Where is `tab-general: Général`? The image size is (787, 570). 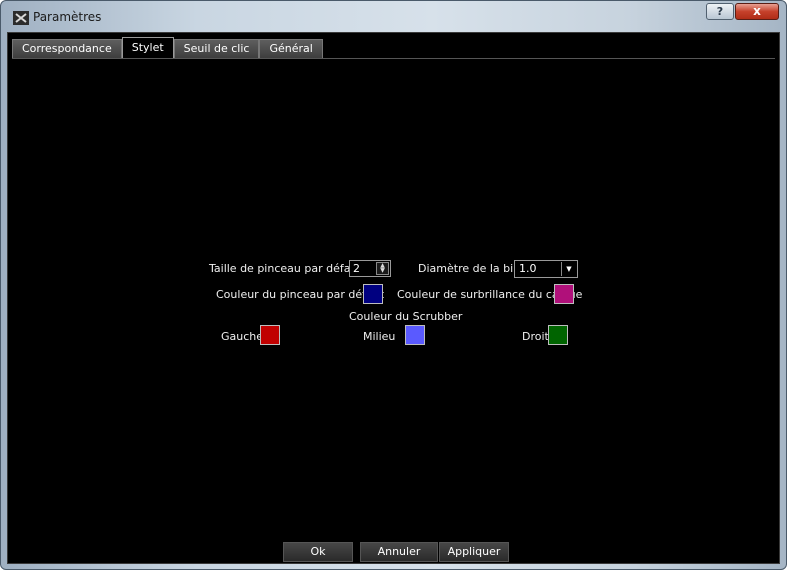 tab-general: Général is located at coordinates (291, 49).